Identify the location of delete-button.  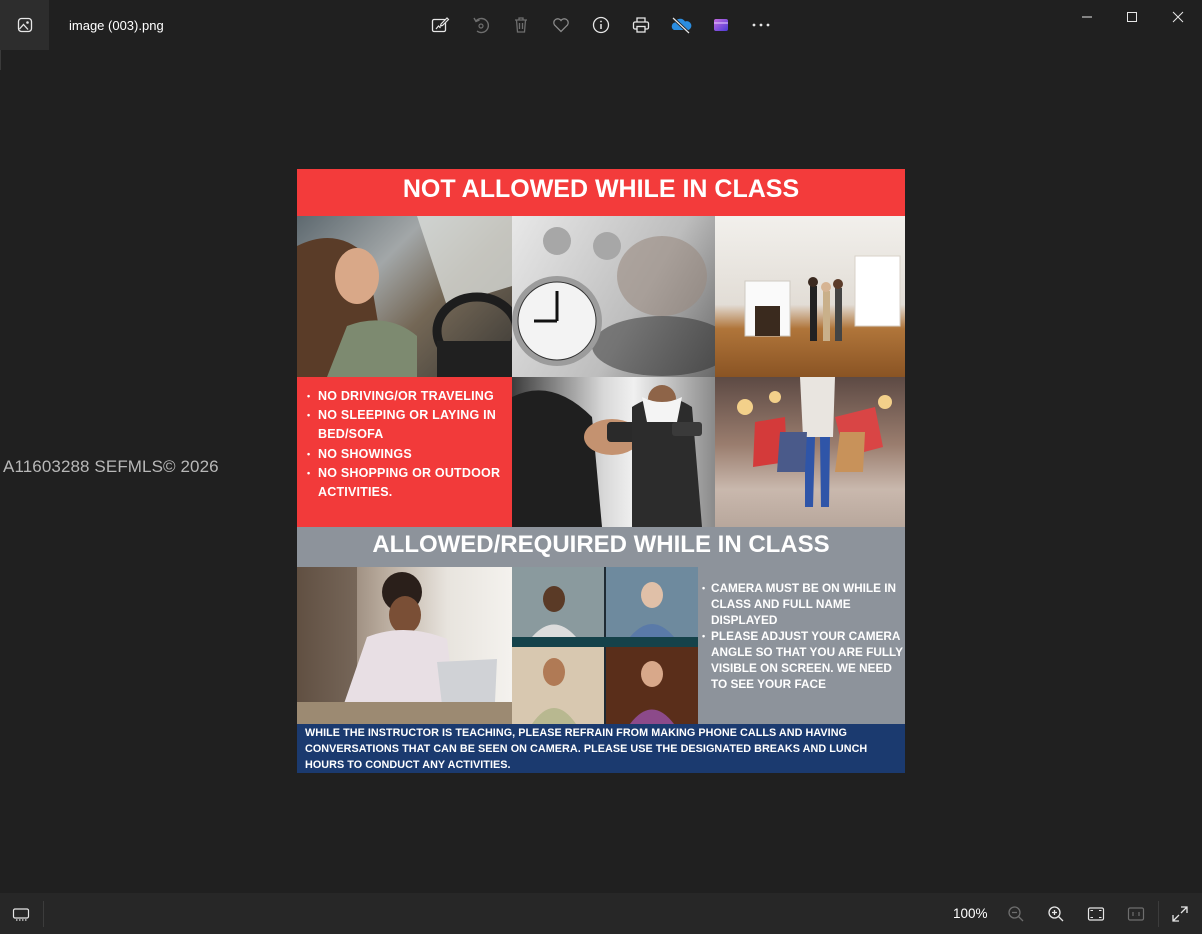
(521, 25).